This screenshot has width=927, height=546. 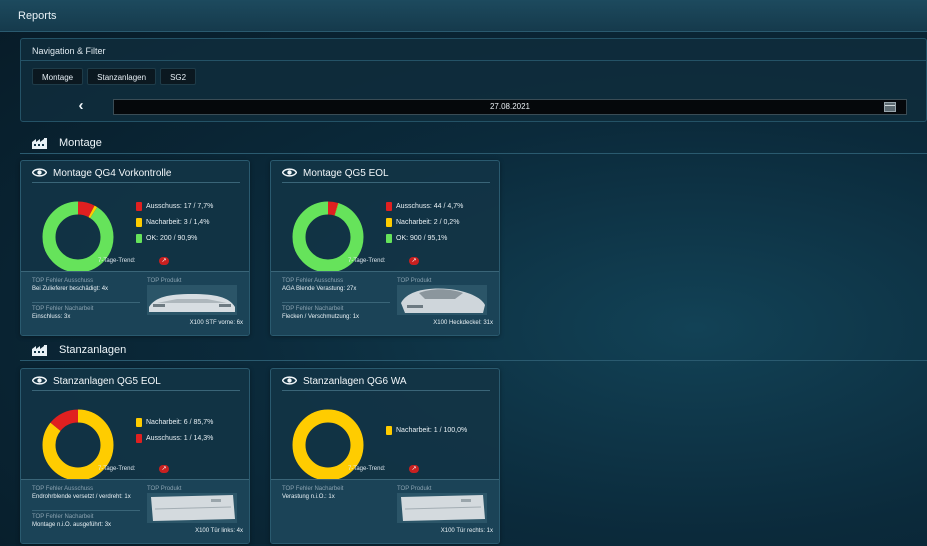 I want to click on top-nacharbeit: TOP Fehler Nacharbeit Einschluss: 3x, so click(x=86, y=313).